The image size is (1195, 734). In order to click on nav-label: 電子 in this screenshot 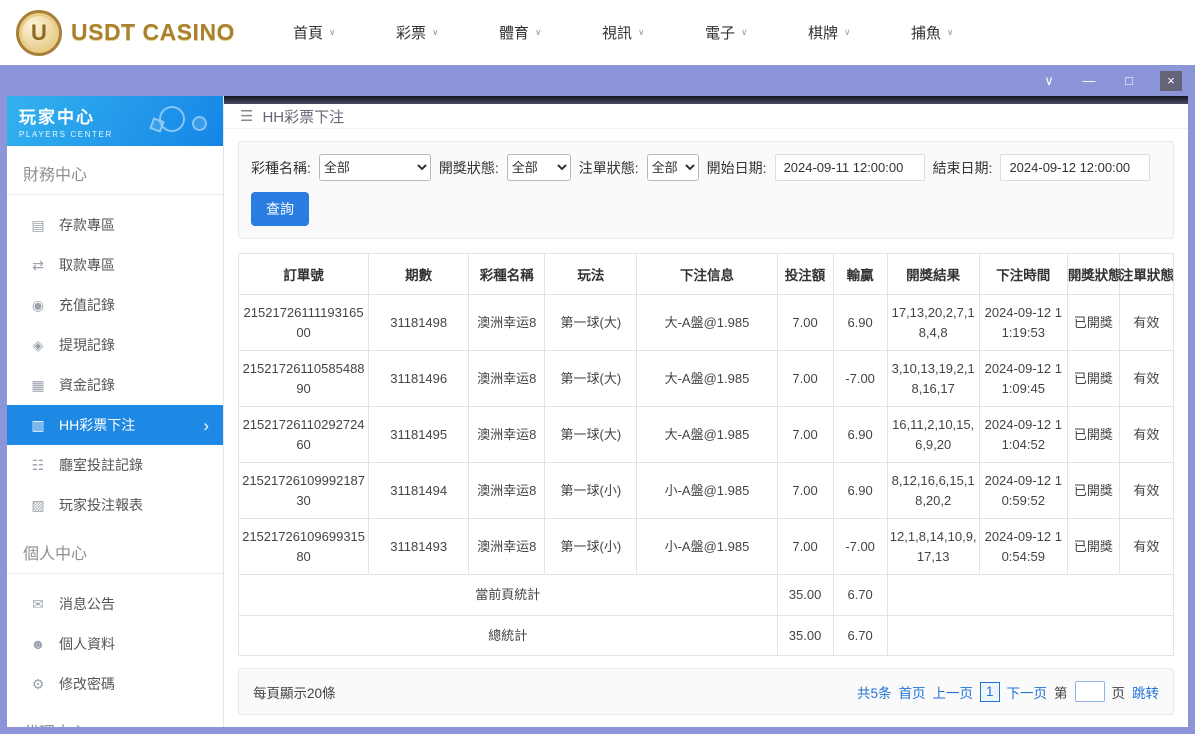, I will do `click(719, 33)`.